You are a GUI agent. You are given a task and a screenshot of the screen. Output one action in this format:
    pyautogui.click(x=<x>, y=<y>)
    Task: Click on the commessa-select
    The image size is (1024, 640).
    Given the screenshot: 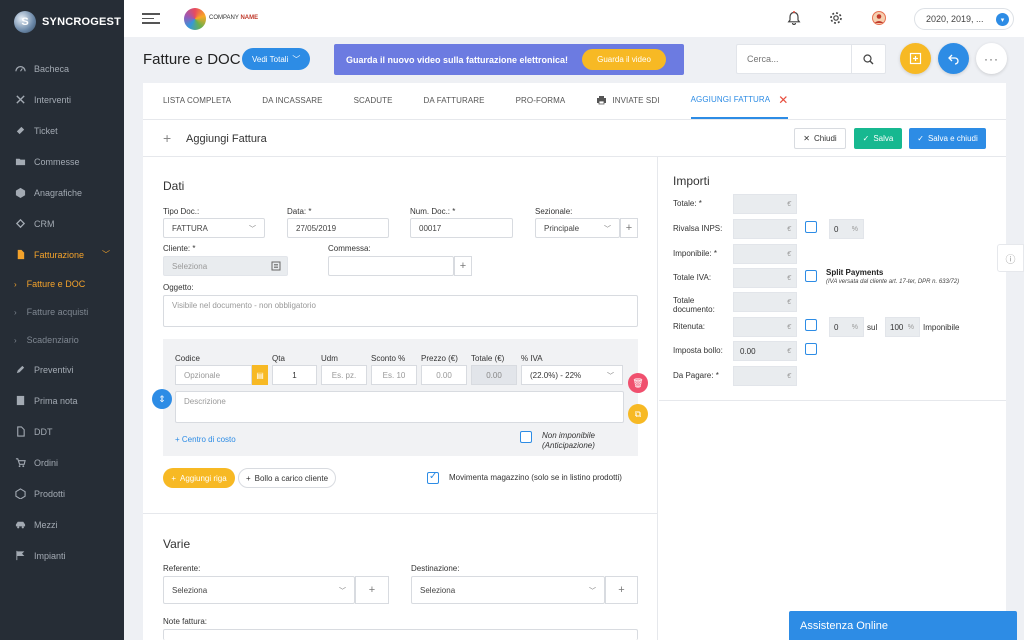 What is the action you would take?
    pyautogui.click(x=391, y=266)
    